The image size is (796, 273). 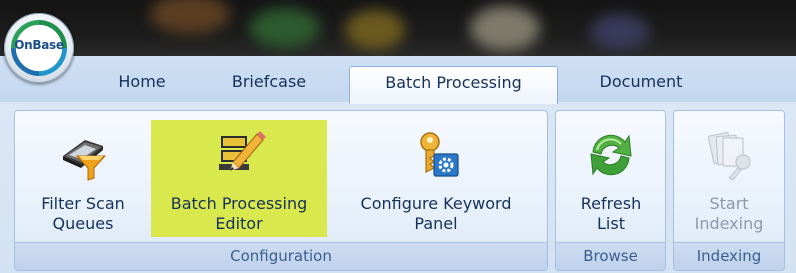 What do you see at coordinates (239, 203) in the screenshot?
I see `label-line: Batch Processing` at bounding box center [239, 203].